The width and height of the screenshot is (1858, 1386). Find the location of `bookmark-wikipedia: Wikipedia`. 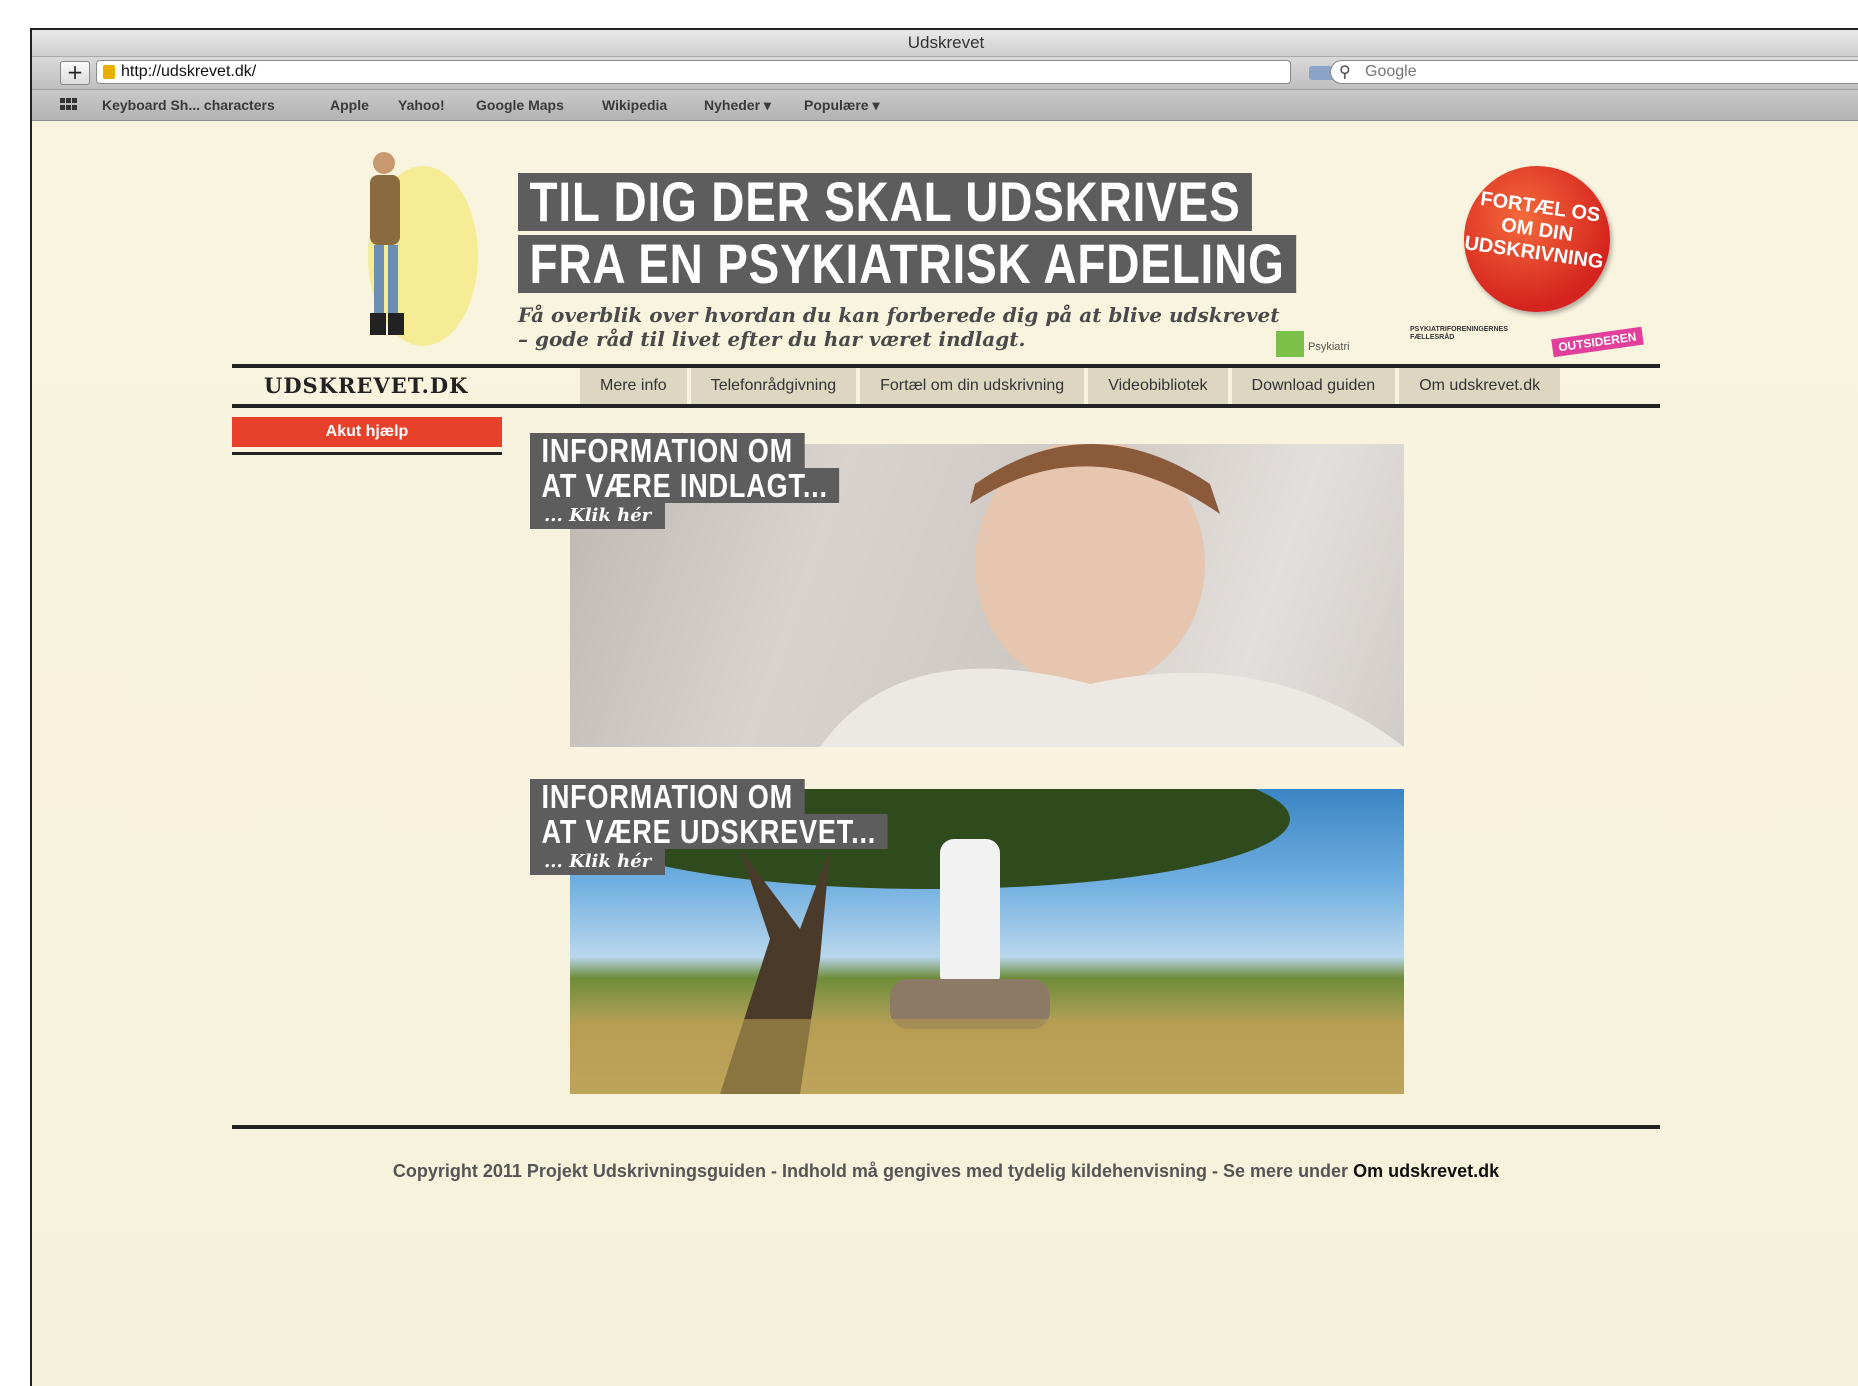

bookmark-wikipedia: Wikipedia is located at coordinates (634, 105).